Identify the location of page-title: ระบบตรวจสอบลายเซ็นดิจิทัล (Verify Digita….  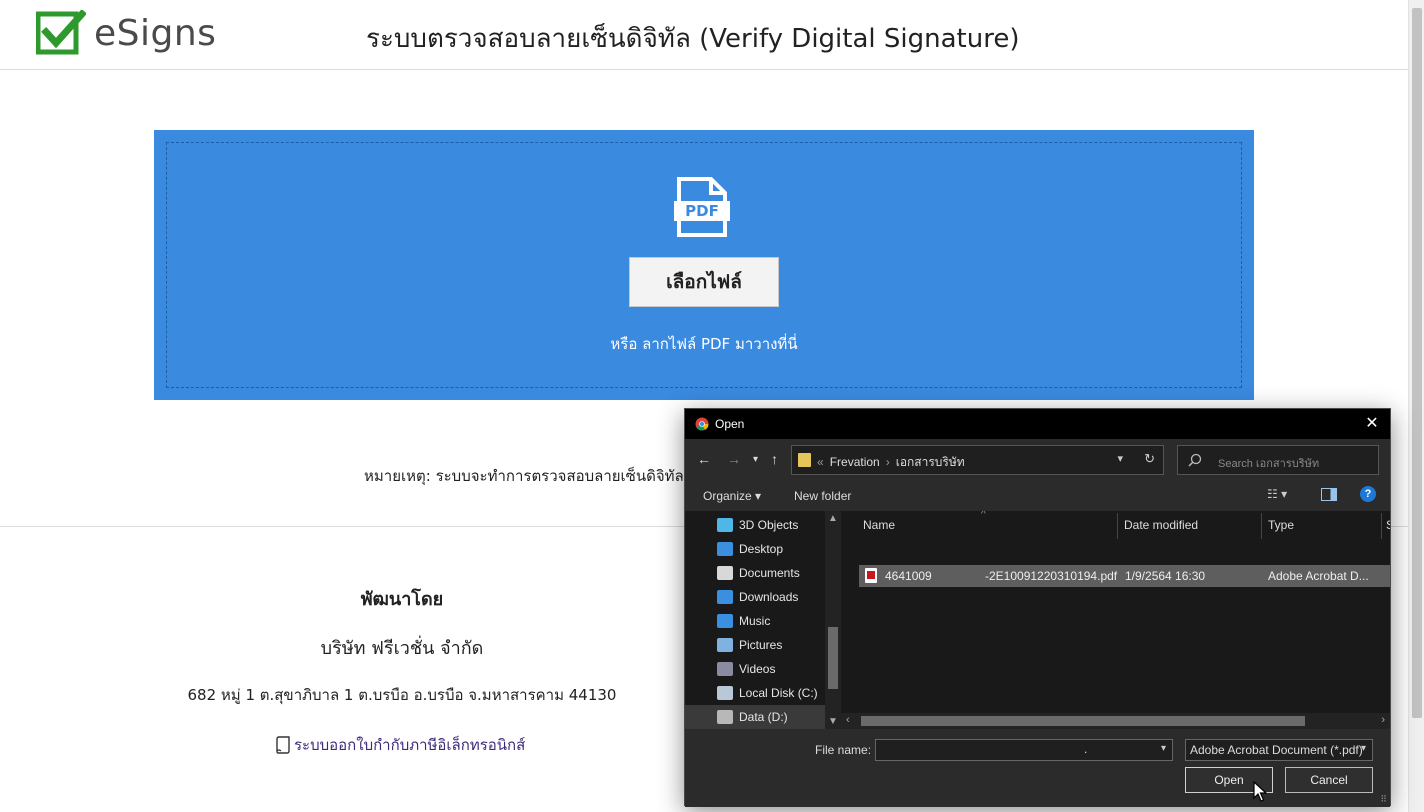
(693, 39).